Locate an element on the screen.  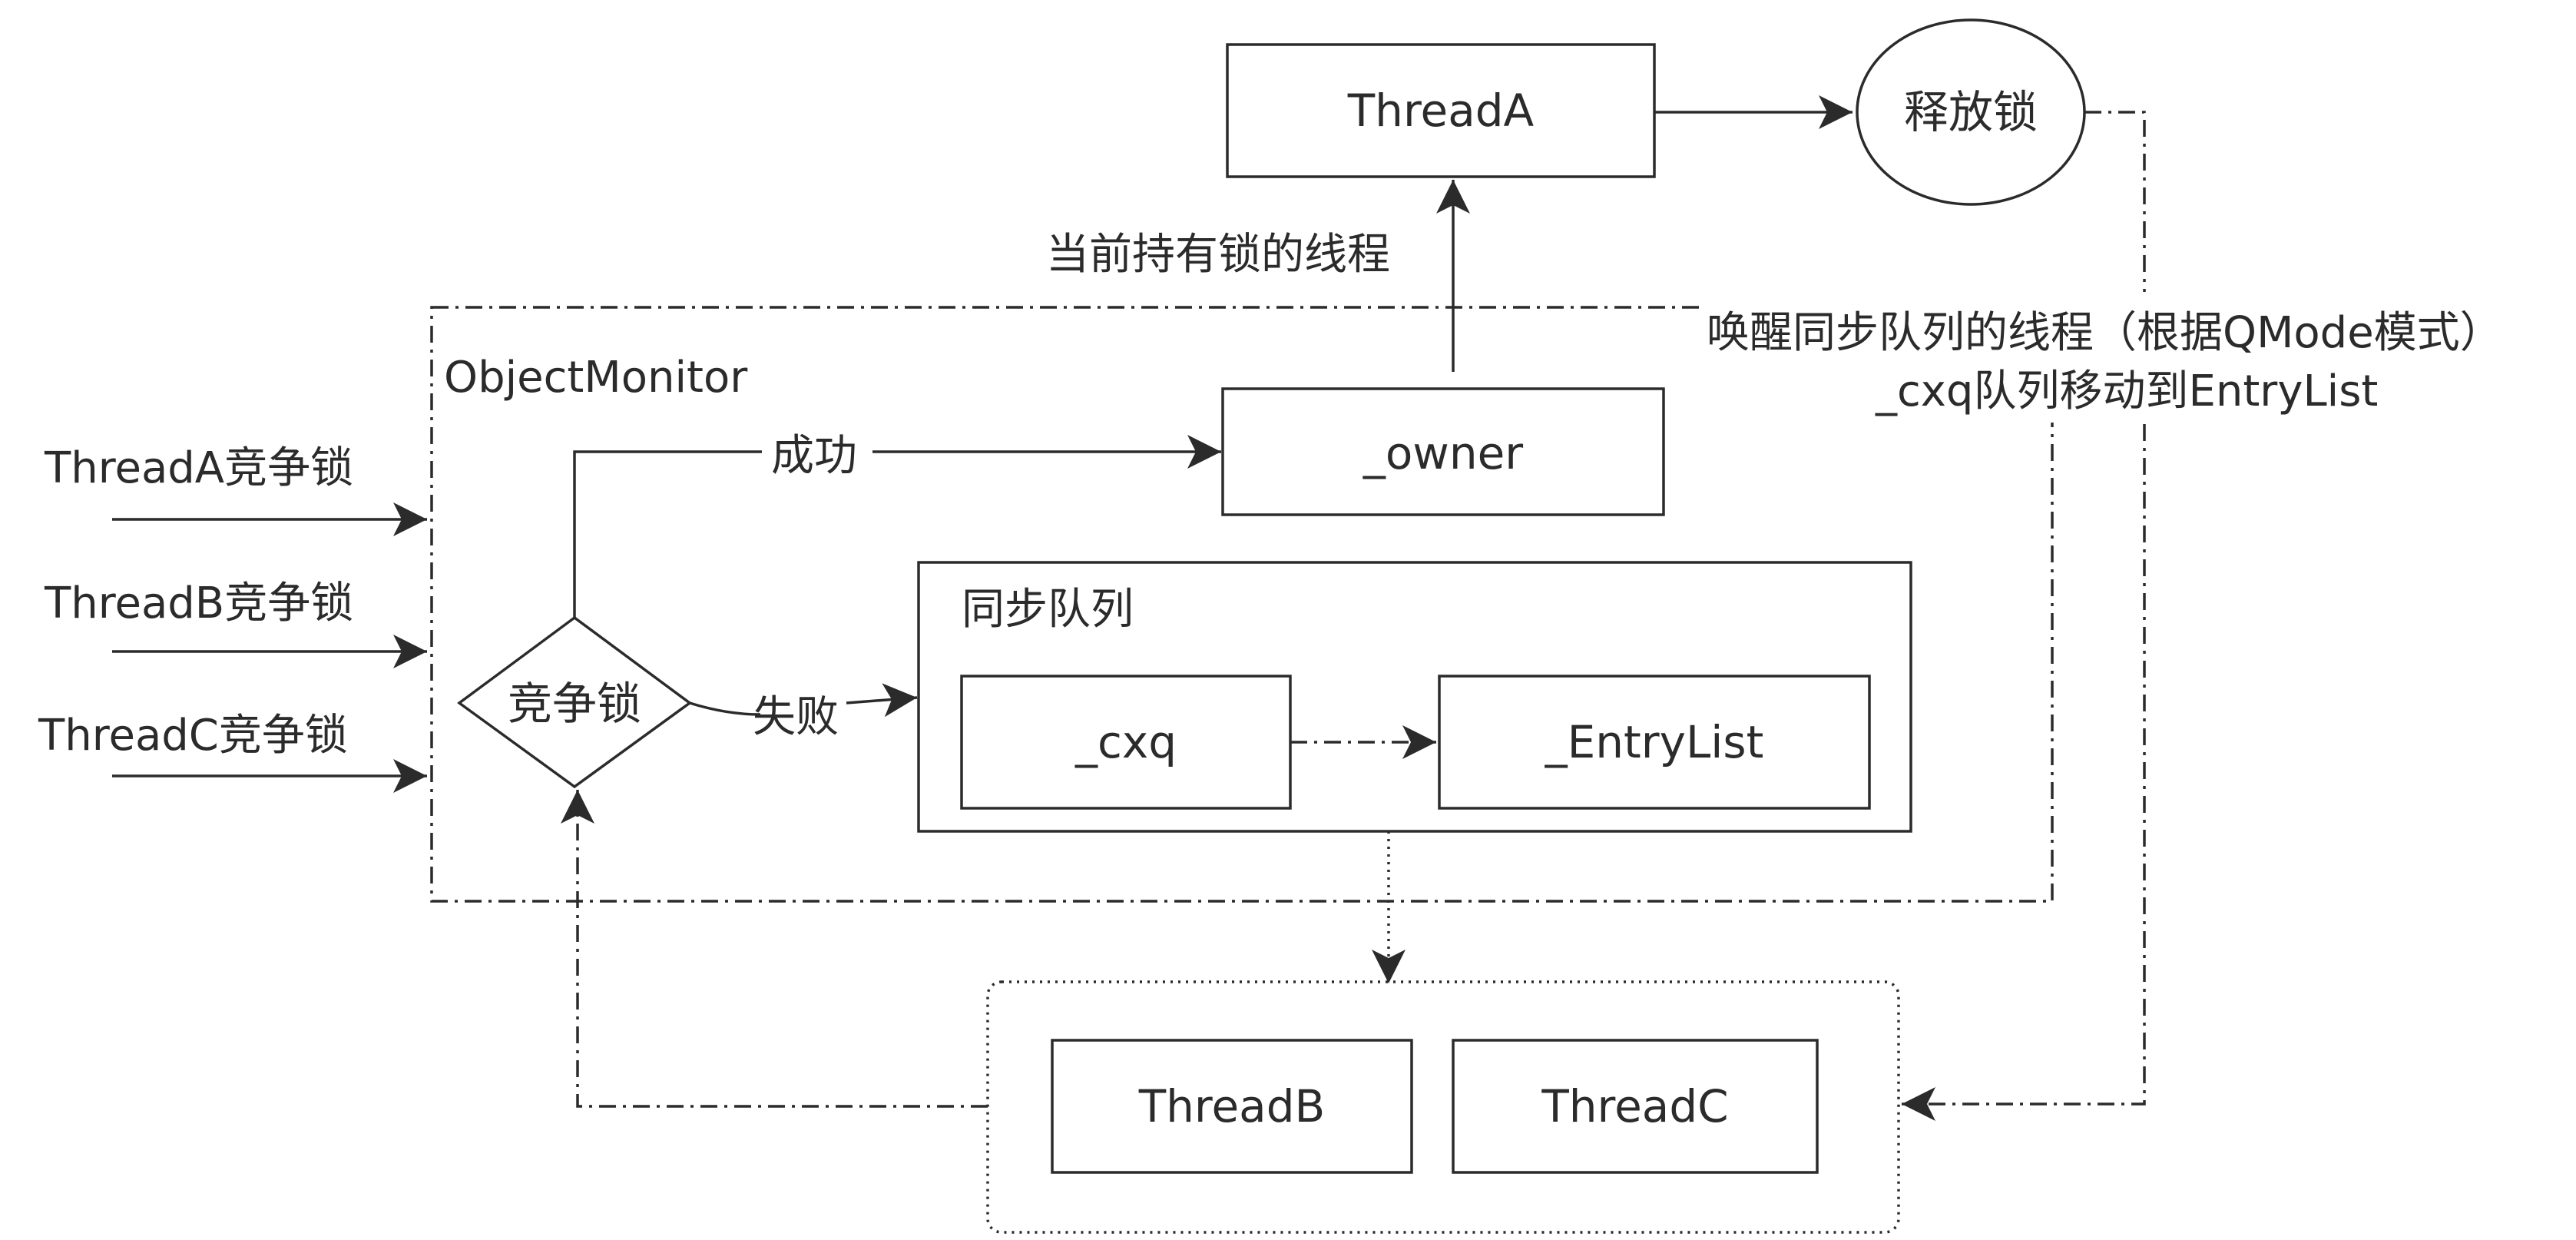
success-label: 成功 is located at coordinates (814, 456).